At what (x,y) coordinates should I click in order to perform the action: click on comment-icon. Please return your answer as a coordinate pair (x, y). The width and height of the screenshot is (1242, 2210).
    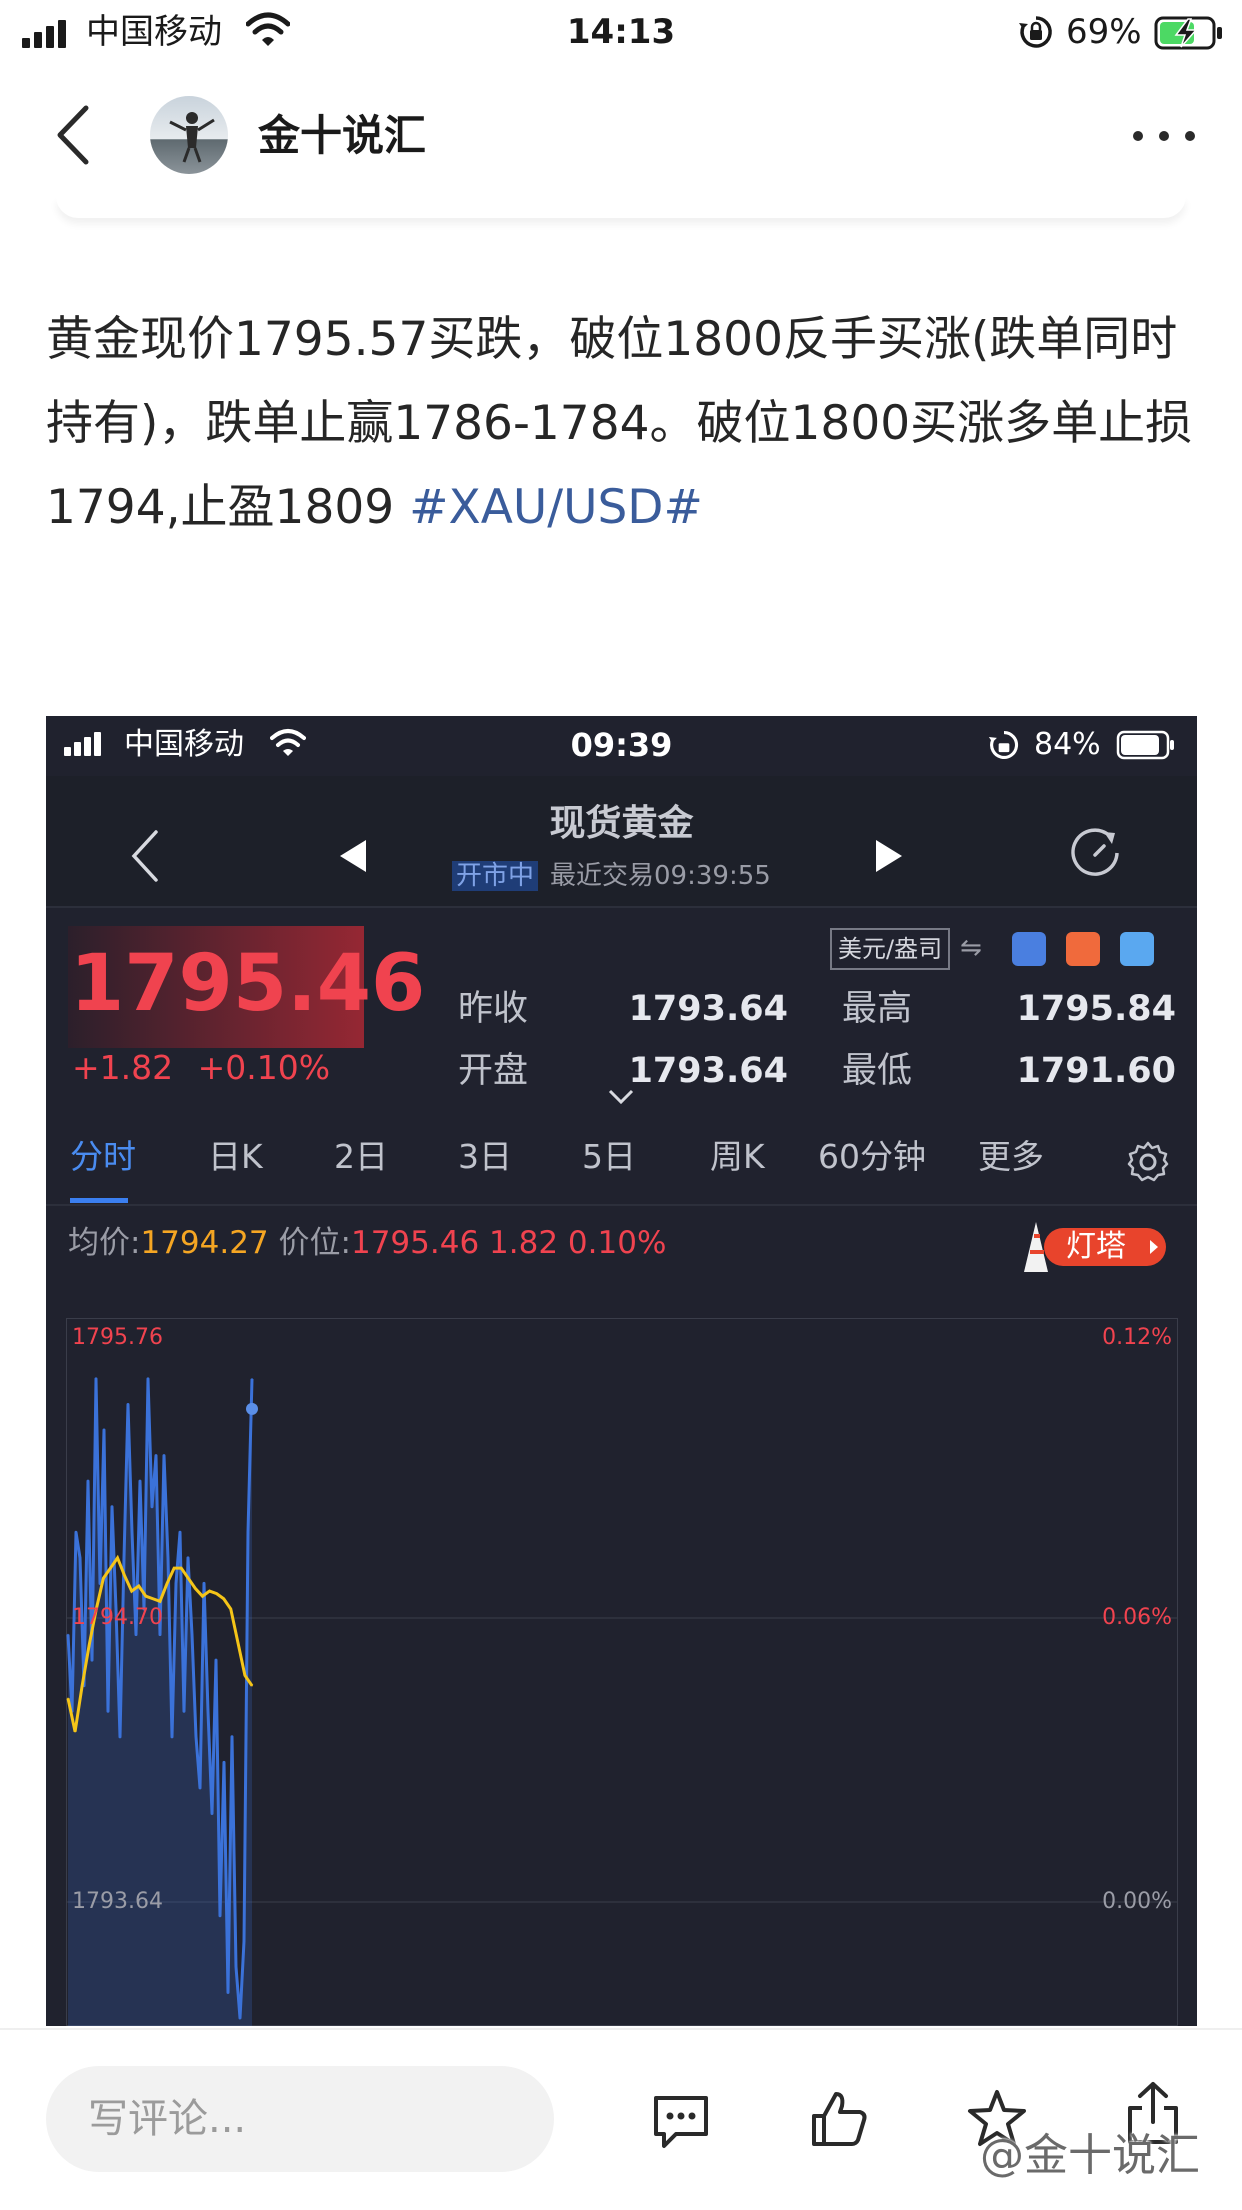
    Looking at the image, I should click on (681, 2122).